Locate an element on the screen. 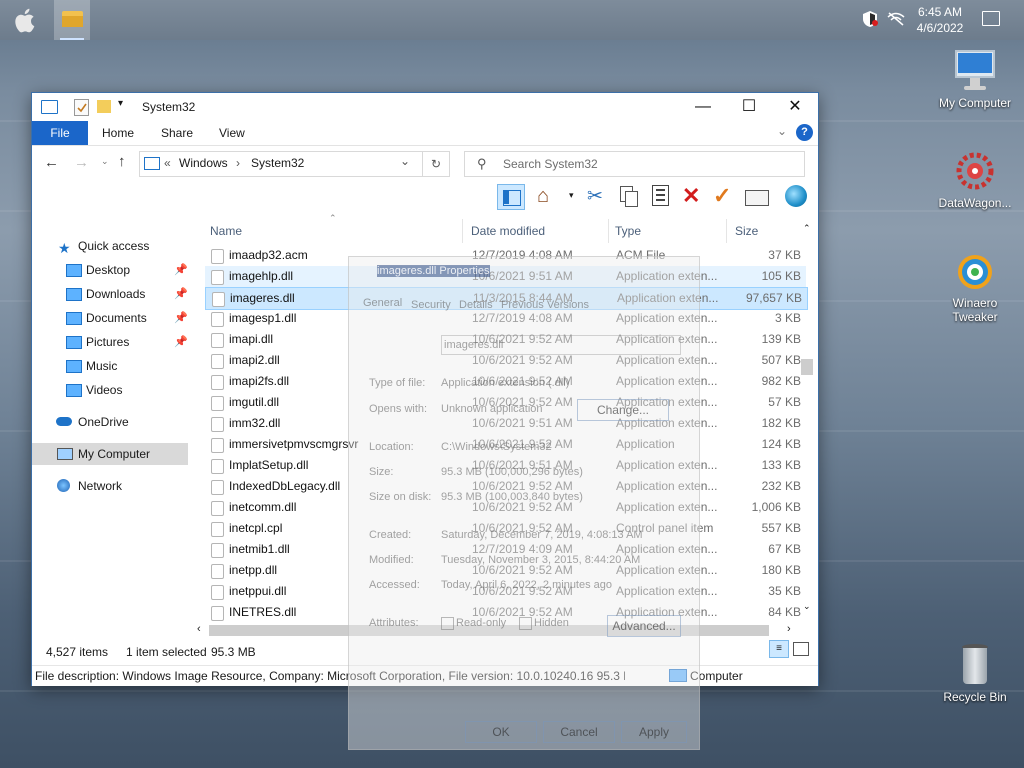 The width and height of the screenshot is (1024, 768). nav-quick-access: ★ Quick access is located at coordinates (110, 246).